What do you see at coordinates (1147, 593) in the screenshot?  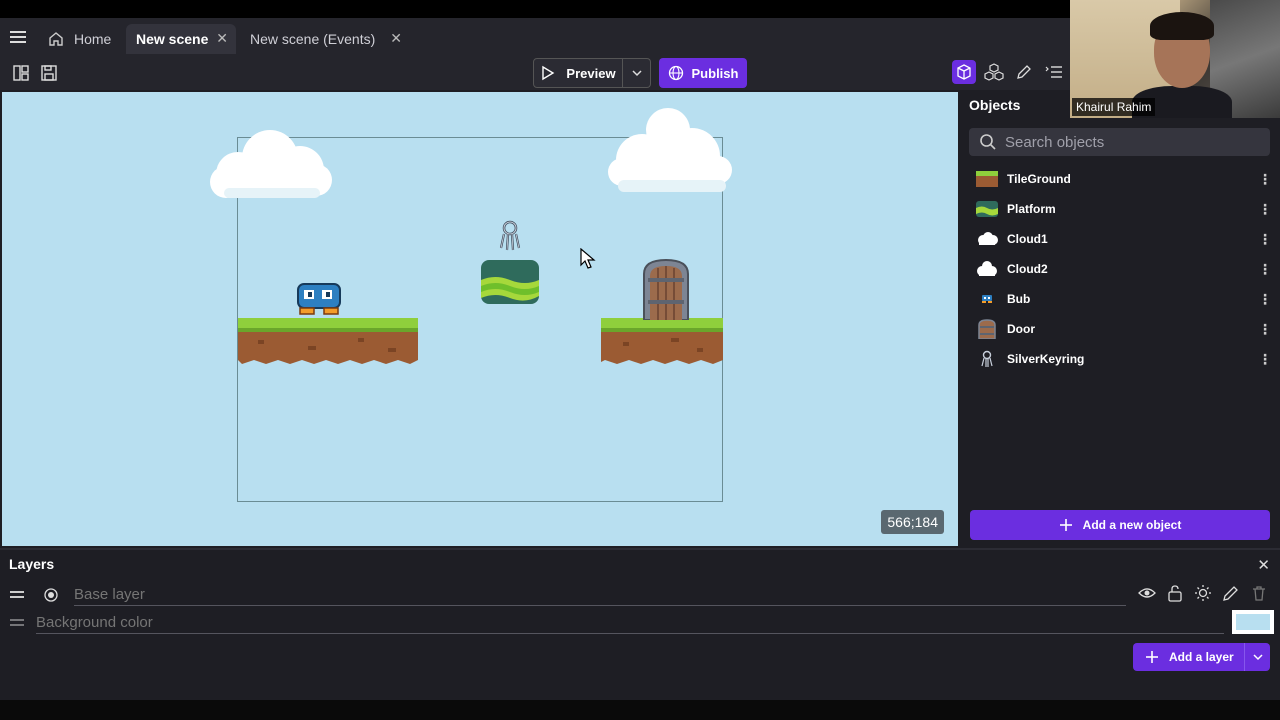 I see `eye-icon` at bounding box center [1147, 593].